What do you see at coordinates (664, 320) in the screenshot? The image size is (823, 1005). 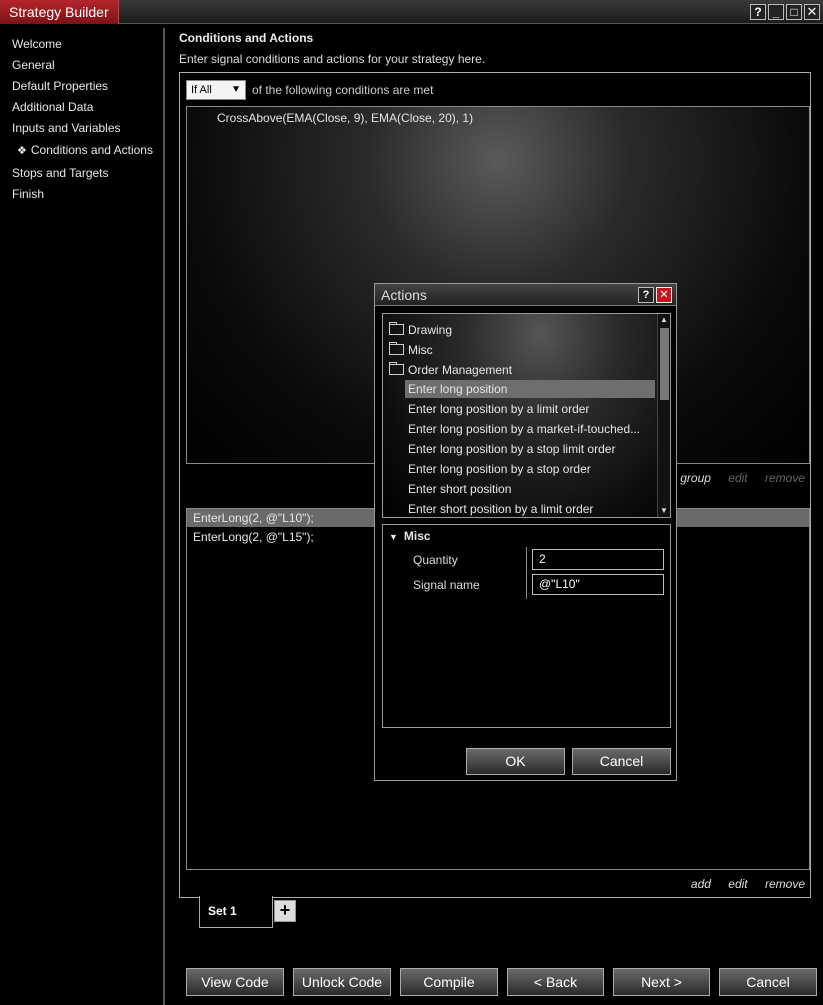 I see `scroll-up-icon: ▲` at bounding box center [664, 320].